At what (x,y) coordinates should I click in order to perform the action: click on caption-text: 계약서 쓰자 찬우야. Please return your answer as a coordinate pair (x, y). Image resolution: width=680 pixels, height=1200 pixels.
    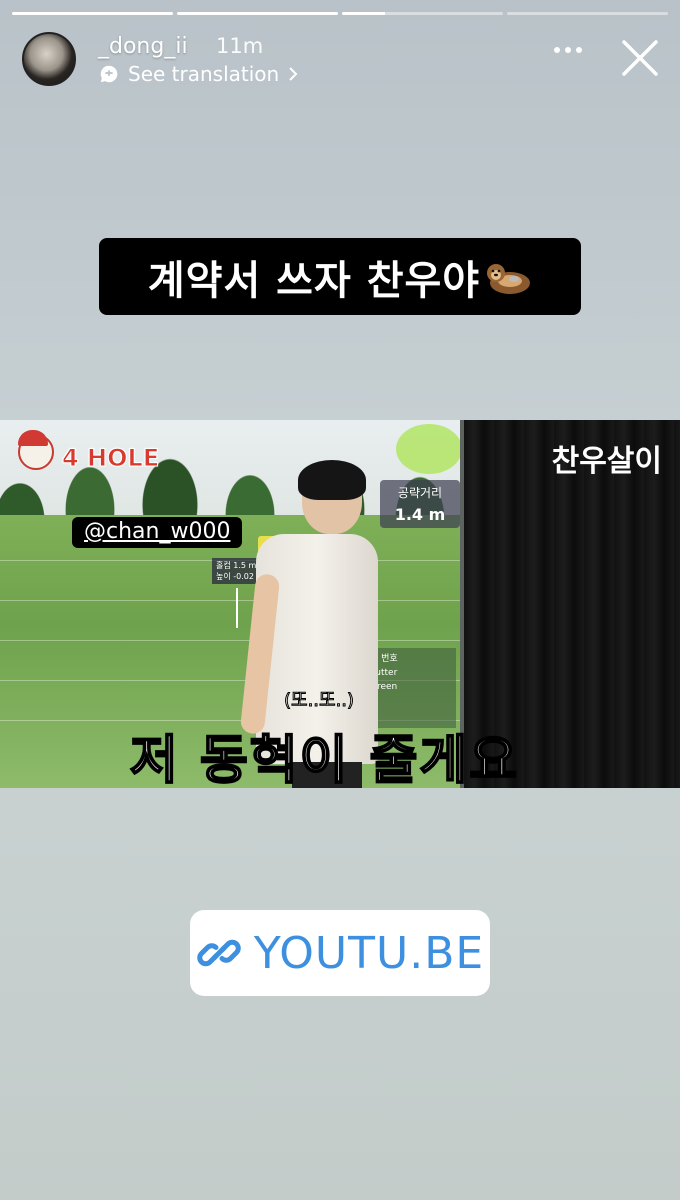
    Looking at the image, I should click on (314, 280).